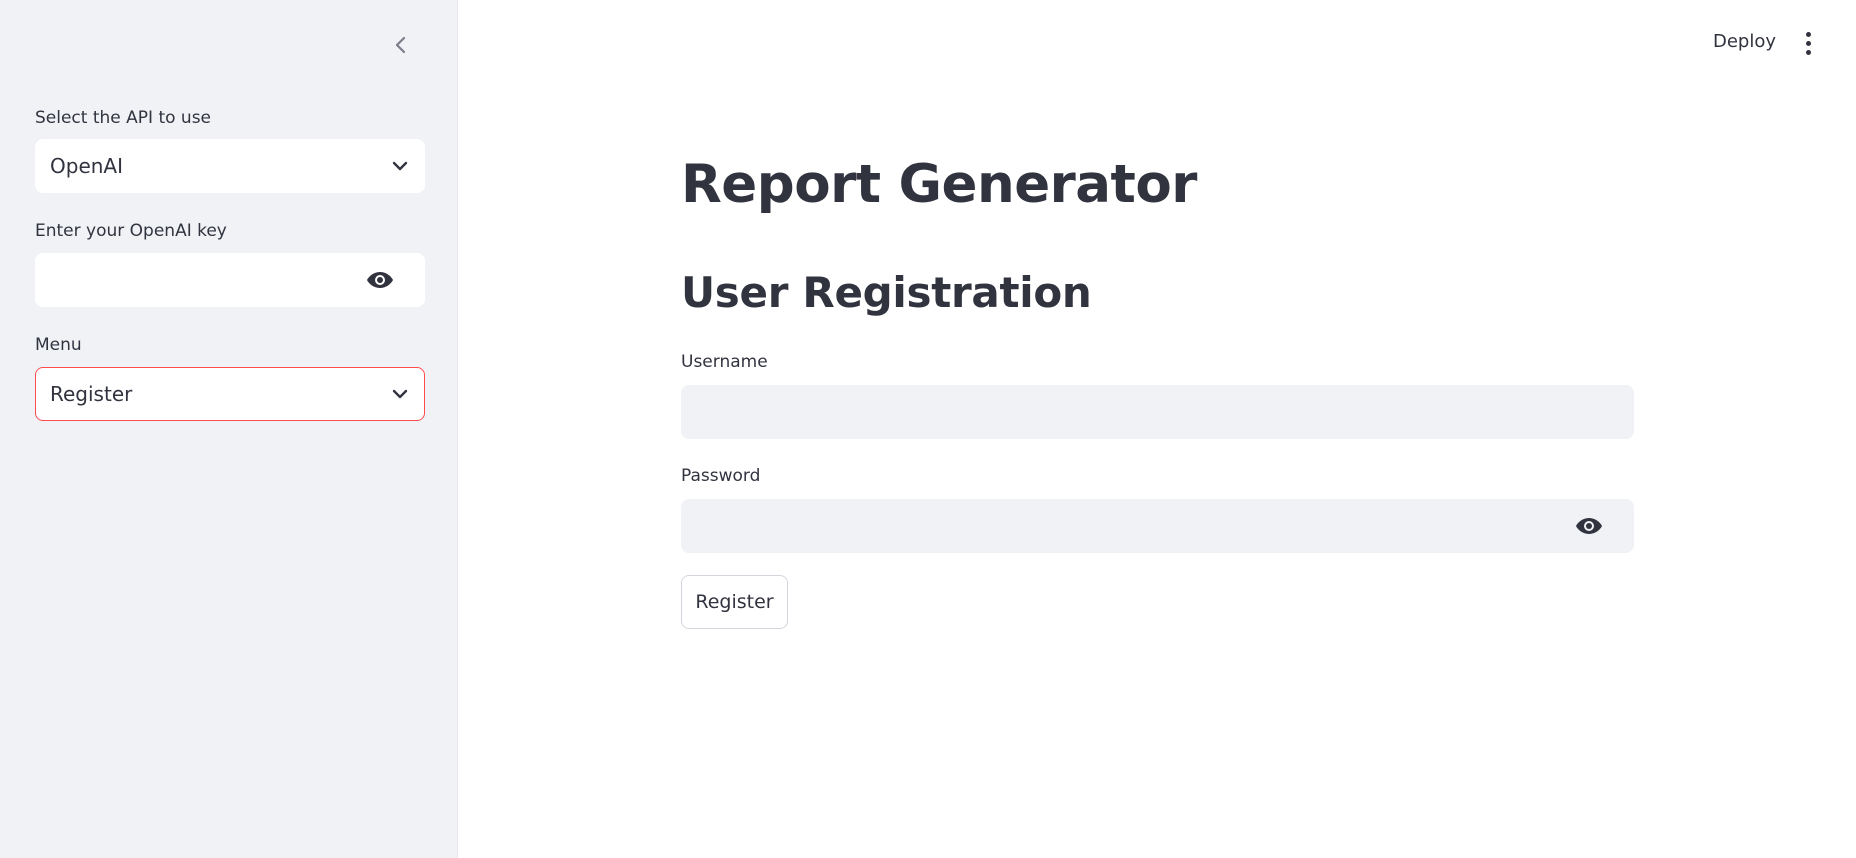  What do you see at coordinates (230, 394) in the screenshot?
I see `menu-select: Register` at bounding box center [230, 394].